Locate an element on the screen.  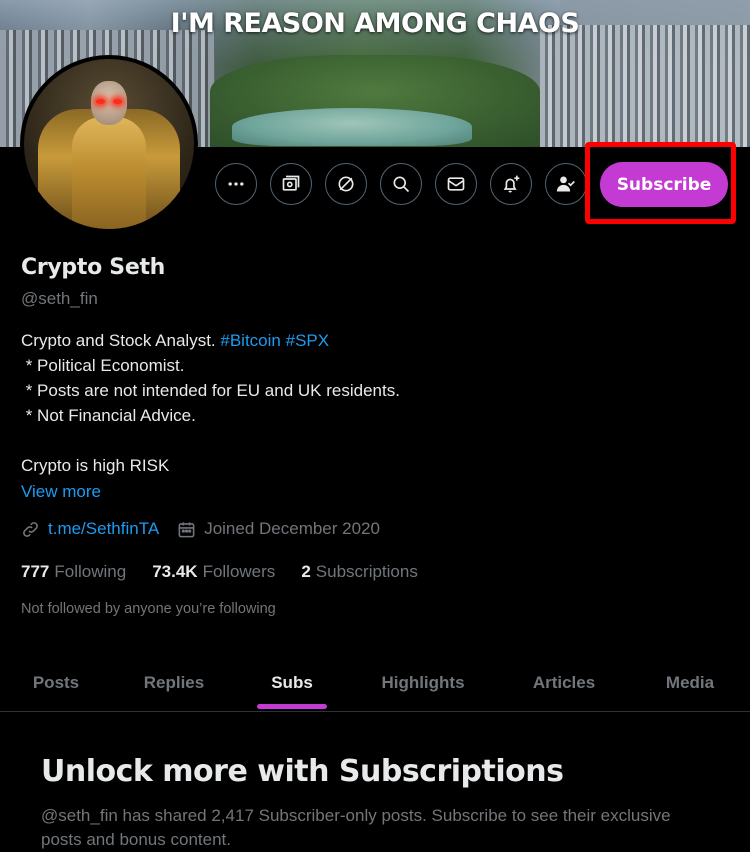
hashtag-link: #Bitcoin is located at coordinates (250, 340).